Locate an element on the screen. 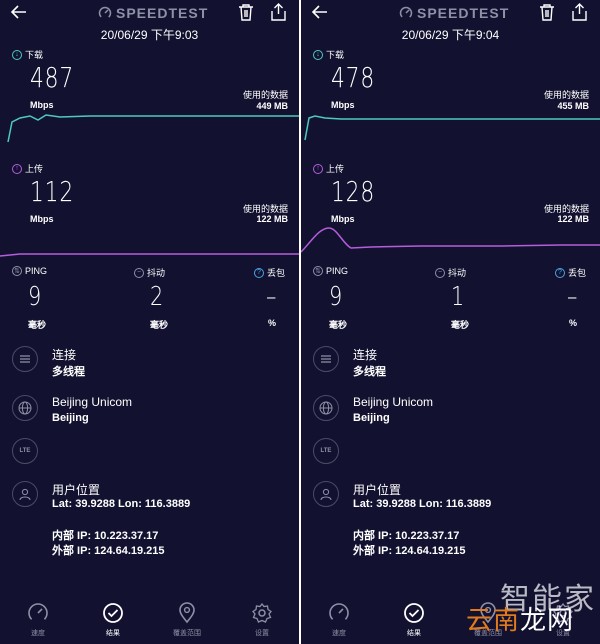 The height and width of the screenshot is (644, 600). check-circle-icon is located at coordinates (414, 613).